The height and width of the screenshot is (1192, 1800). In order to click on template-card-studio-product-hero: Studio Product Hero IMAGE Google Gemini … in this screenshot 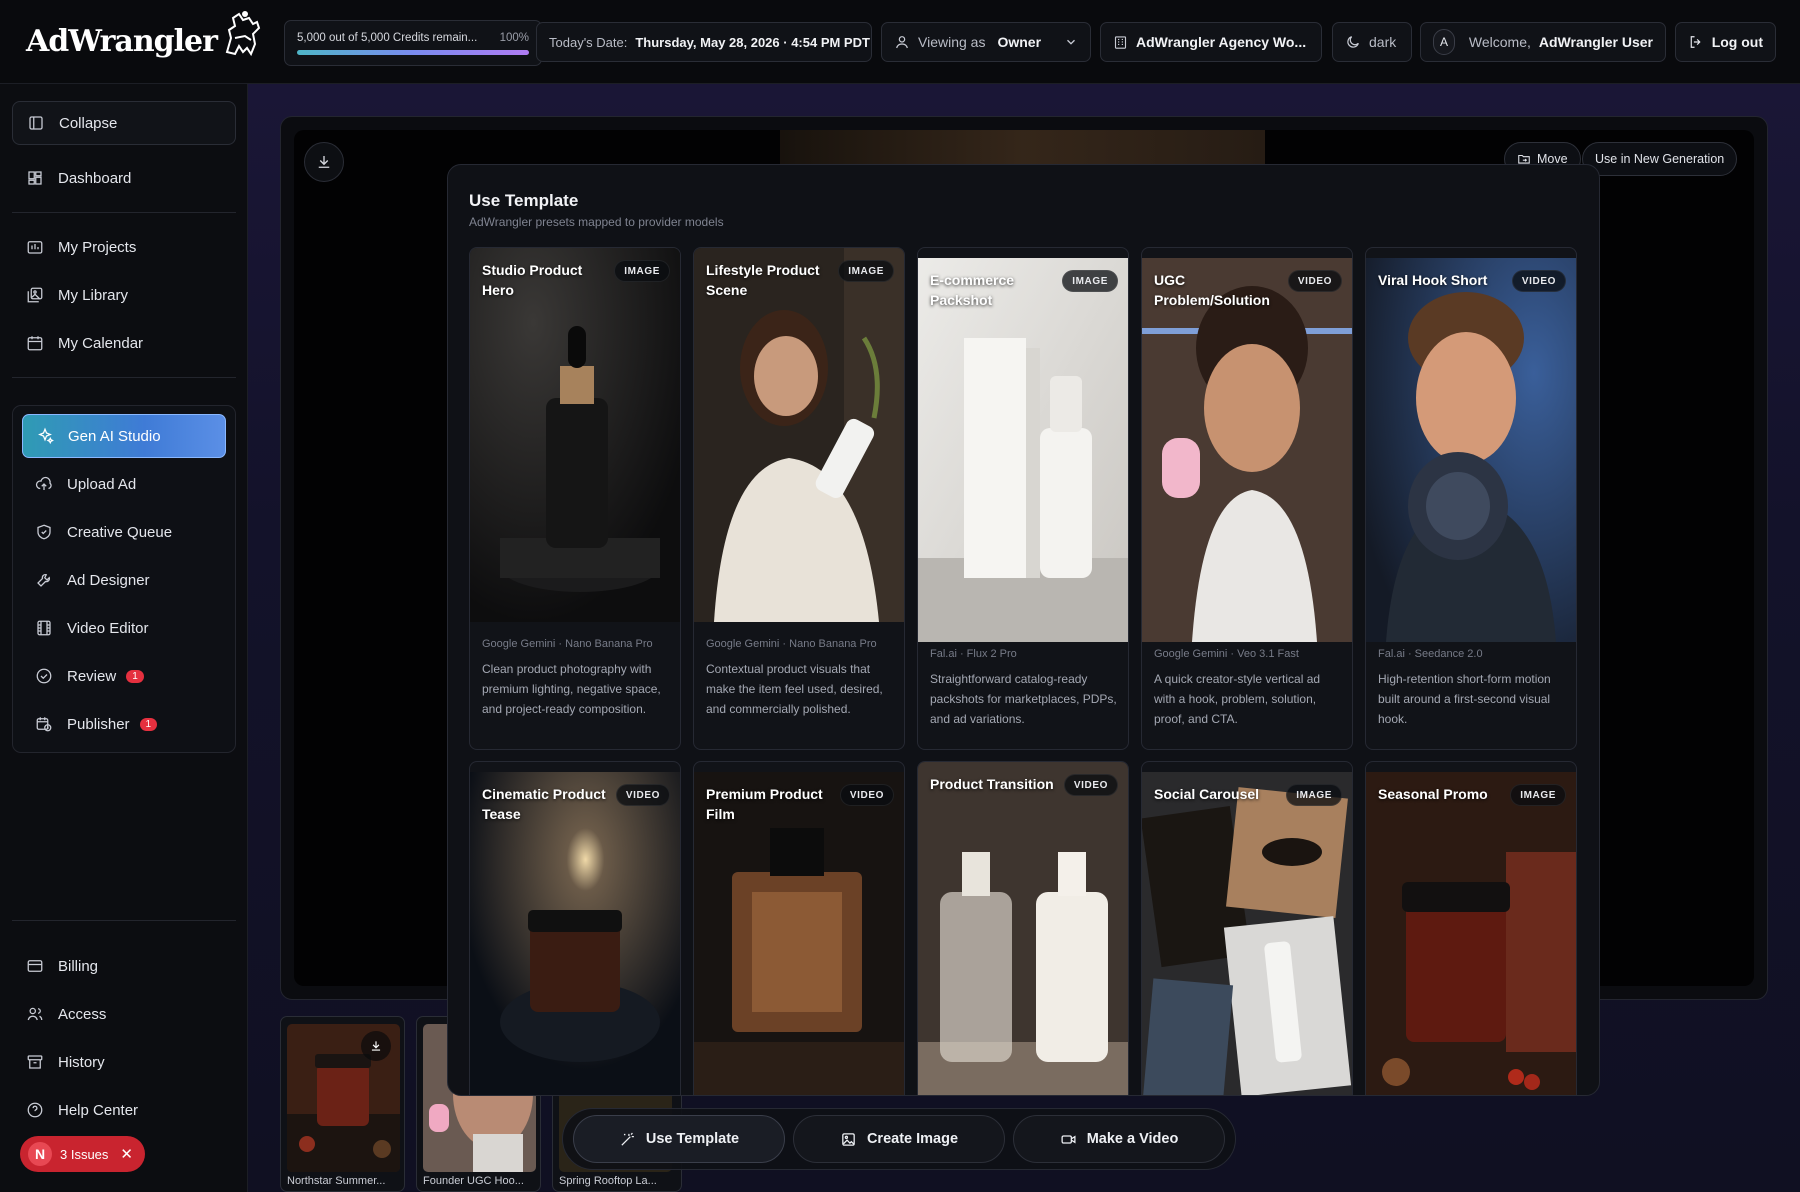, I will do `click(575, 498)`.